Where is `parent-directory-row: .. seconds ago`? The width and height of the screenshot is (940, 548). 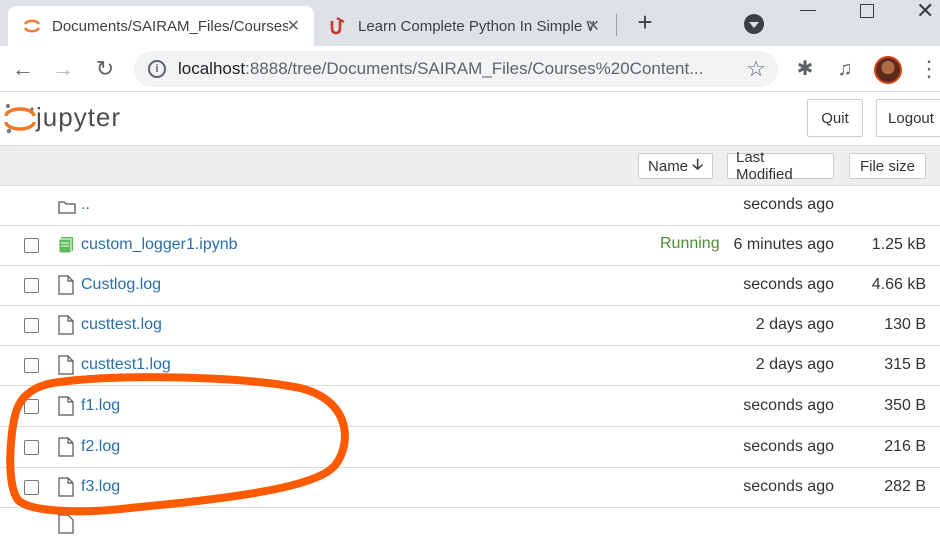
parent-directory-row: .. seconds ago is located at coordinates (470, 206).